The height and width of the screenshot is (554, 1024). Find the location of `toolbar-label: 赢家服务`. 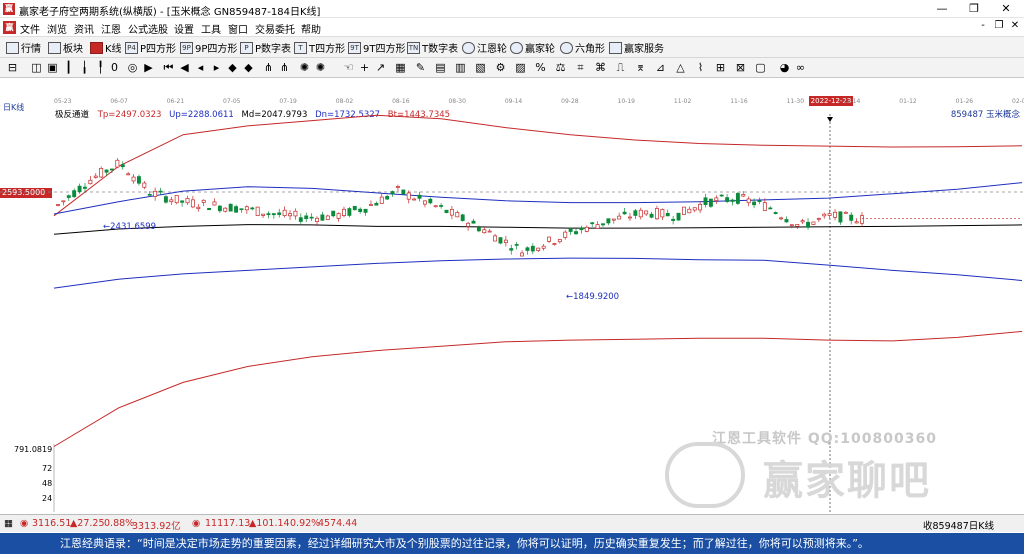

toolbar-label: 赢家服务 is located at coordinates (644, 49).